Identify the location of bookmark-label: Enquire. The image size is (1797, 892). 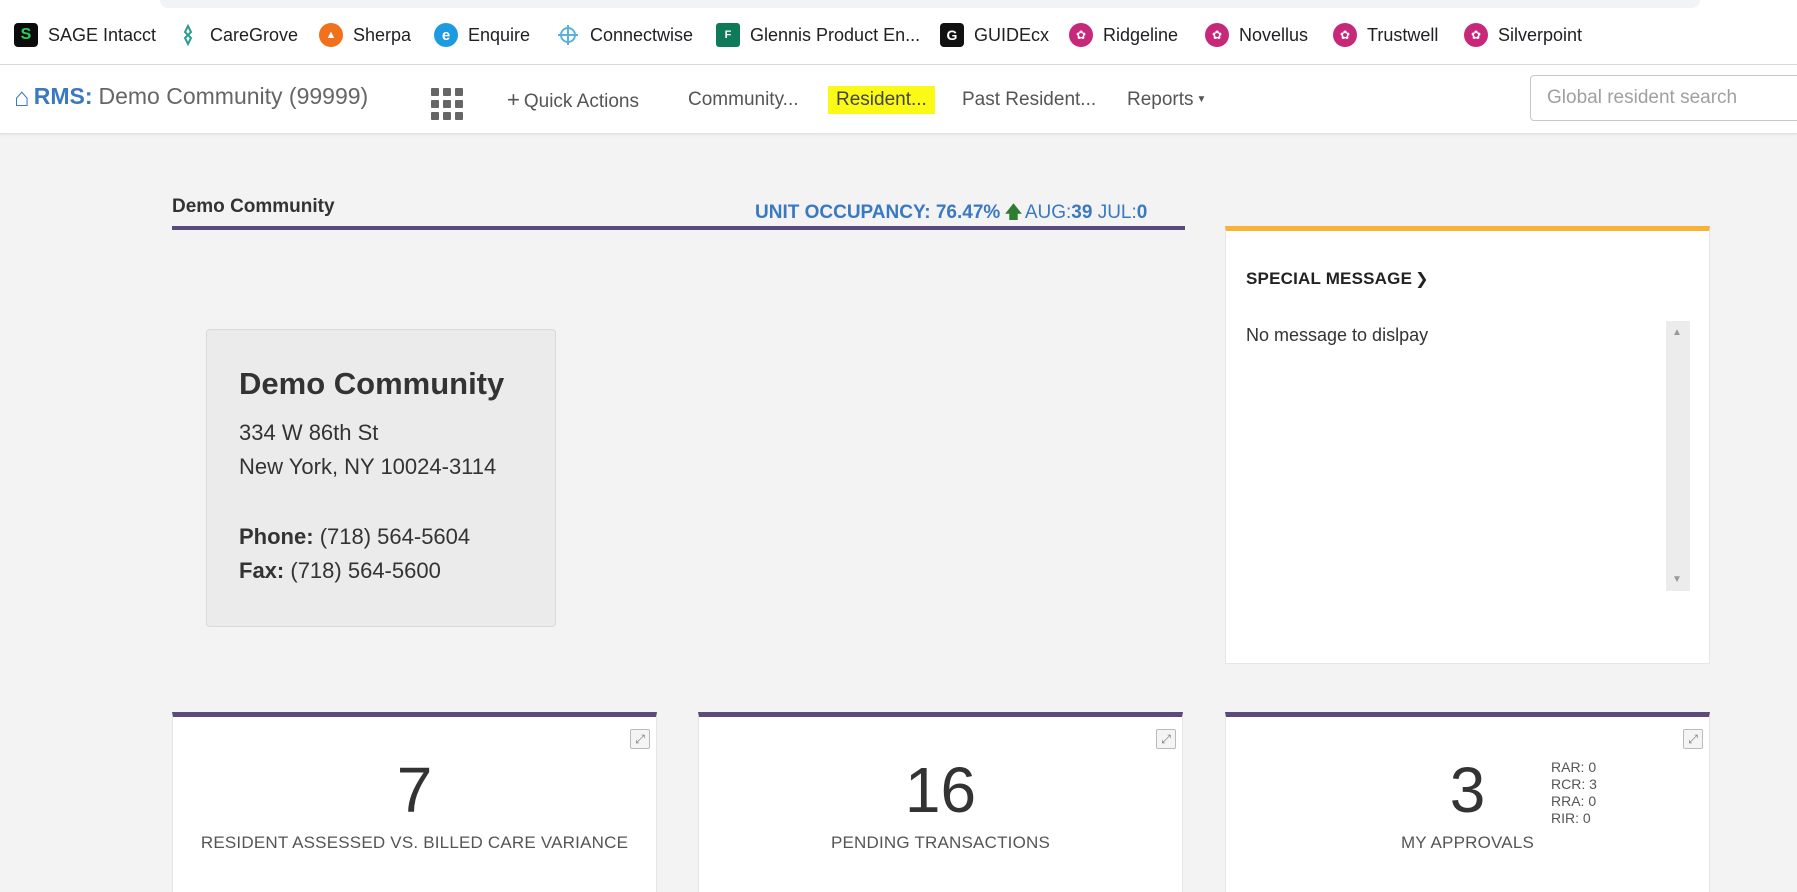
(499, 34).